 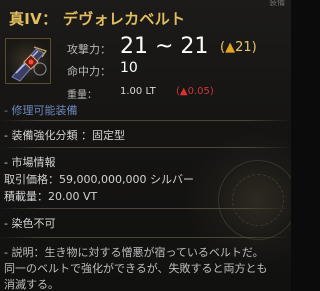 I want to click on weight-diff: (▲0.05), so click(x=195, y=91).